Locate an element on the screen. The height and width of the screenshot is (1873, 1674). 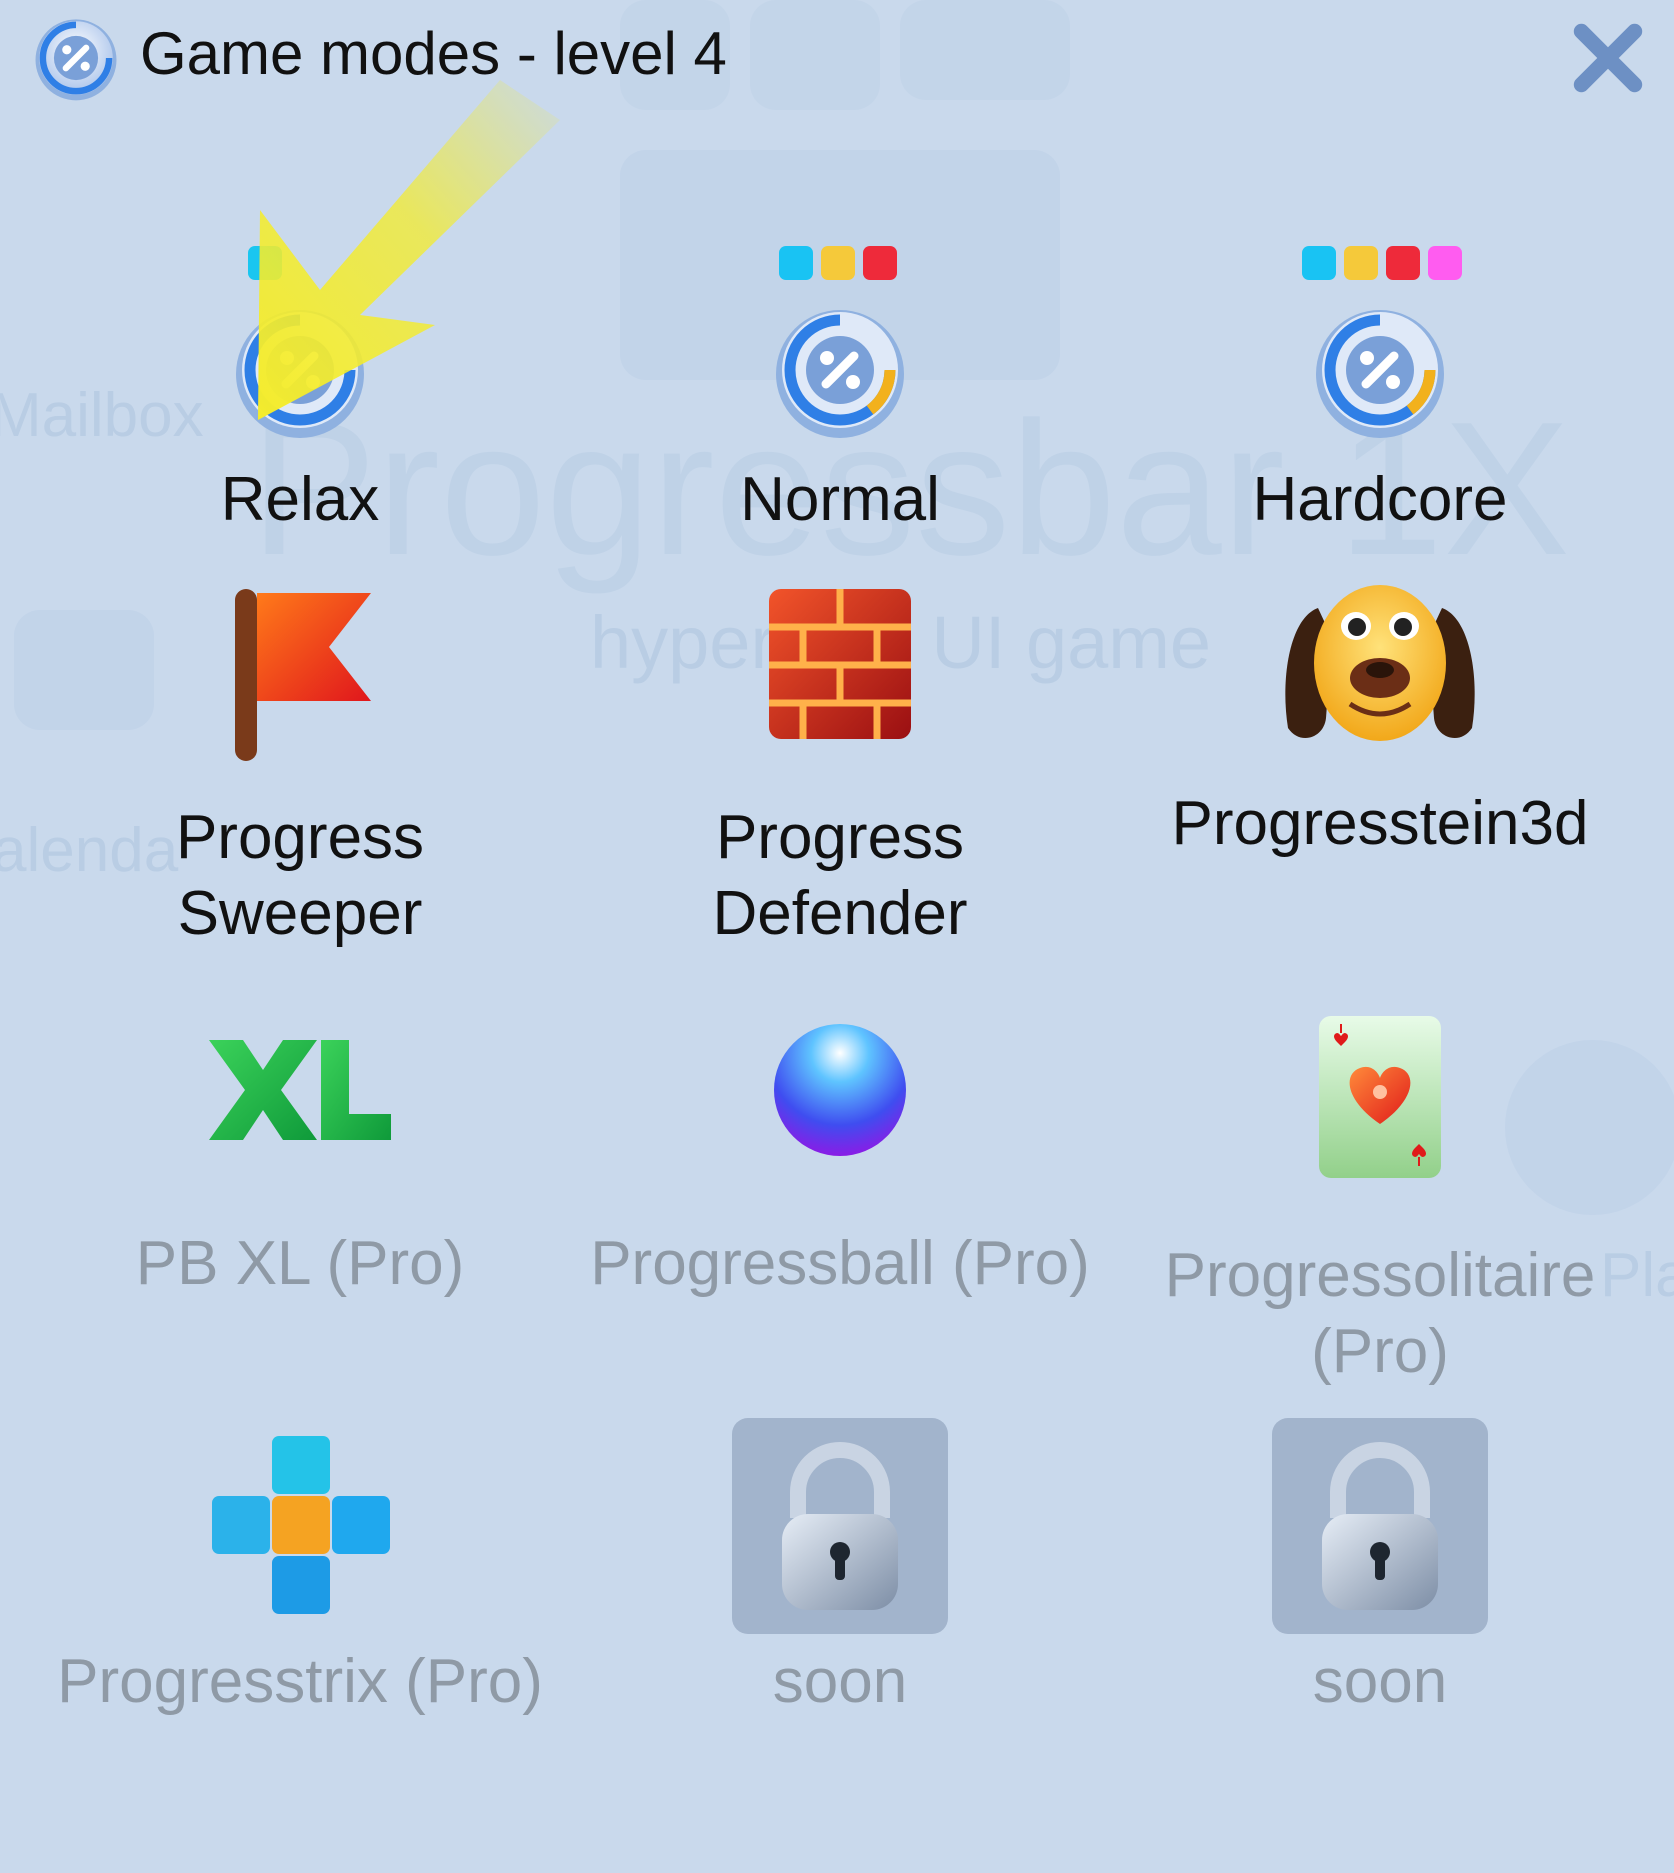
plus-blocks-icon is located at coordinates (301, 1525).